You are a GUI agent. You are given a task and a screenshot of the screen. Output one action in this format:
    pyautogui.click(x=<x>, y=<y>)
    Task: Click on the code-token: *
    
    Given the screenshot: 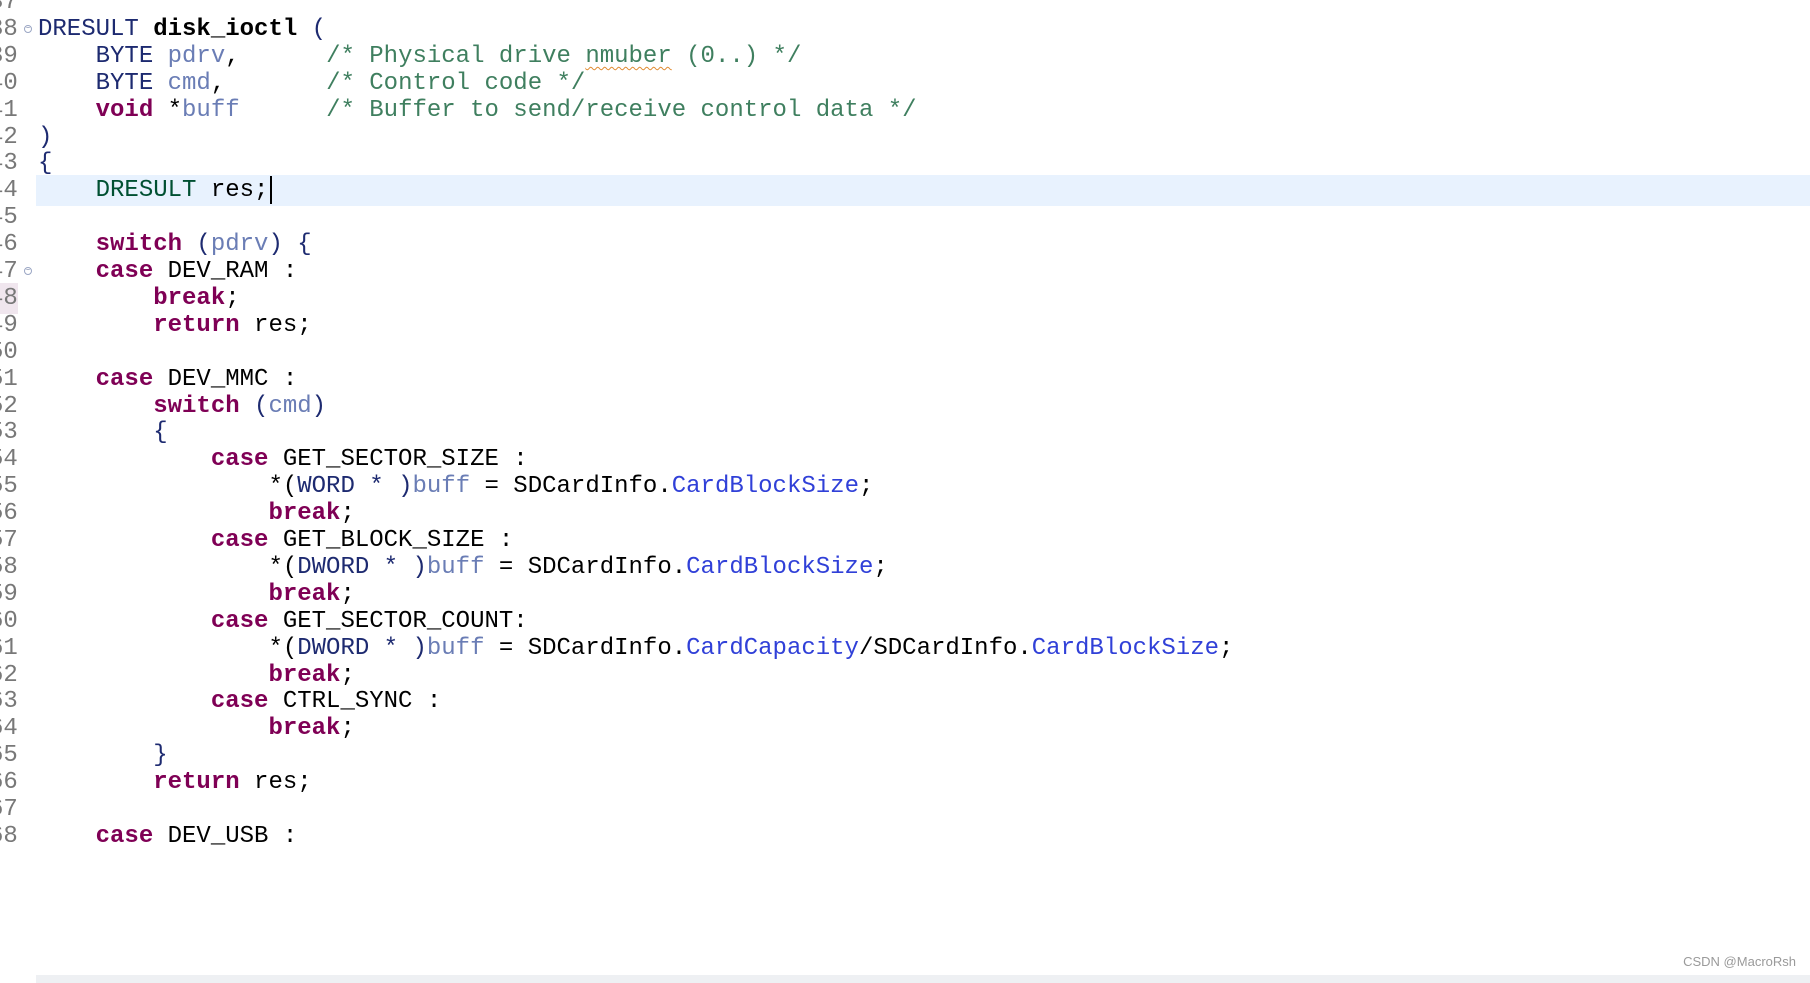 What is the action you would take?
    pyautogui.click(x=175, y=110)
    